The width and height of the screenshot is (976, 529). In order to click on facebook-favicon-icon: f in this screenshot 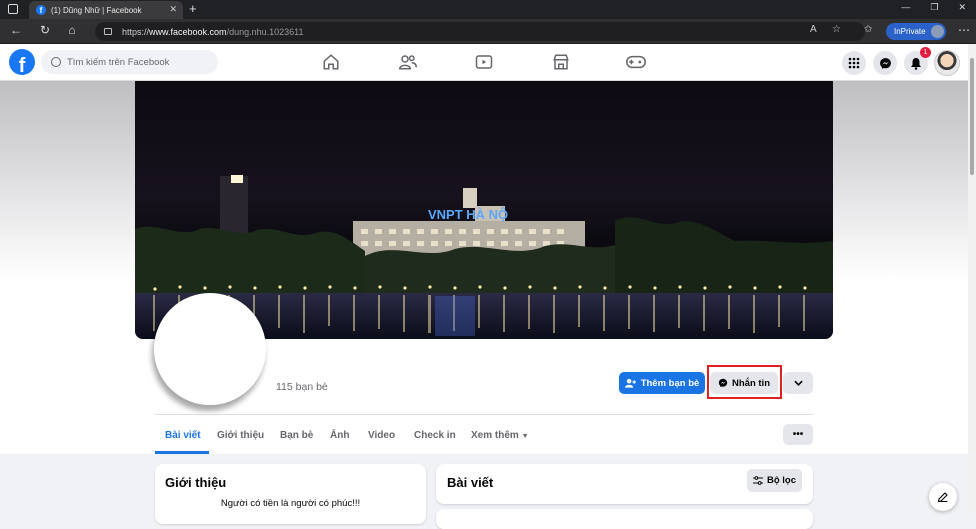, I will do `click(41, 10)`.